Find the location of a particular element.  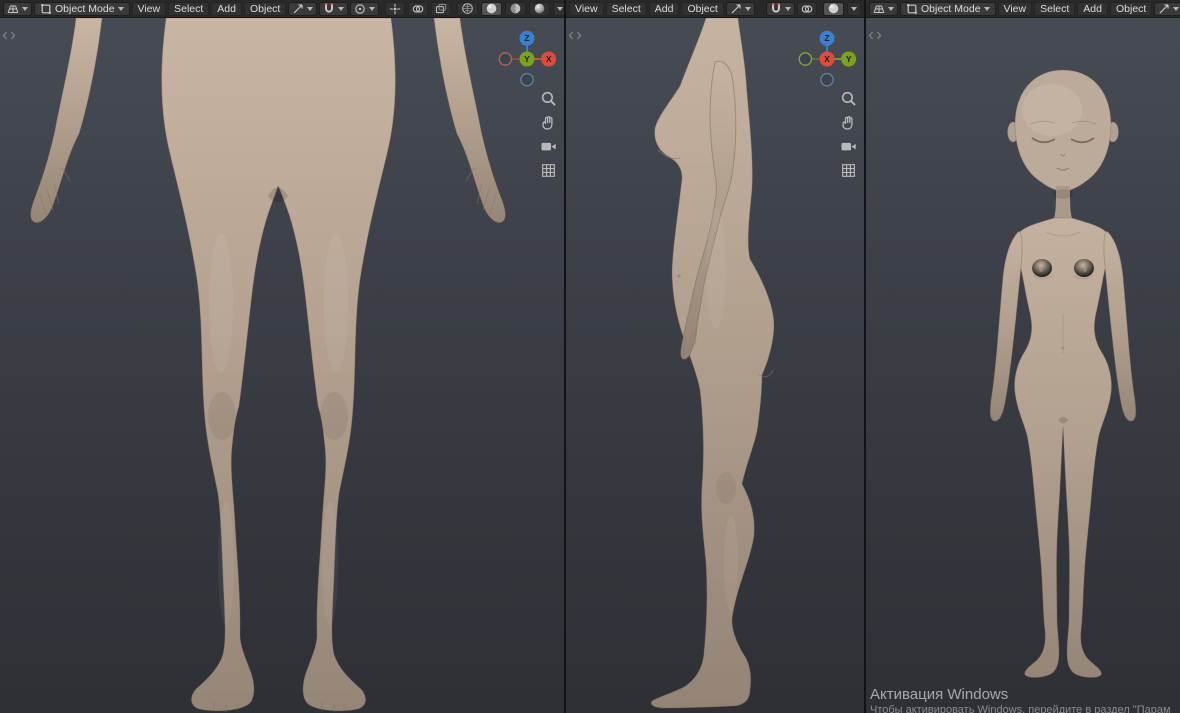

mode-label: Object Mode is located at coordinates (85, 8).